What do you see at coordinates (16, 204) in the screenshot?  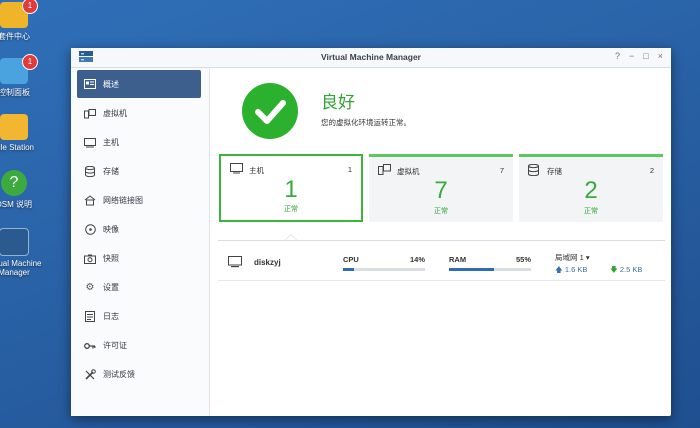 I see `desktop-icon-label: DSM 说明` at bounding box center [16, 204].